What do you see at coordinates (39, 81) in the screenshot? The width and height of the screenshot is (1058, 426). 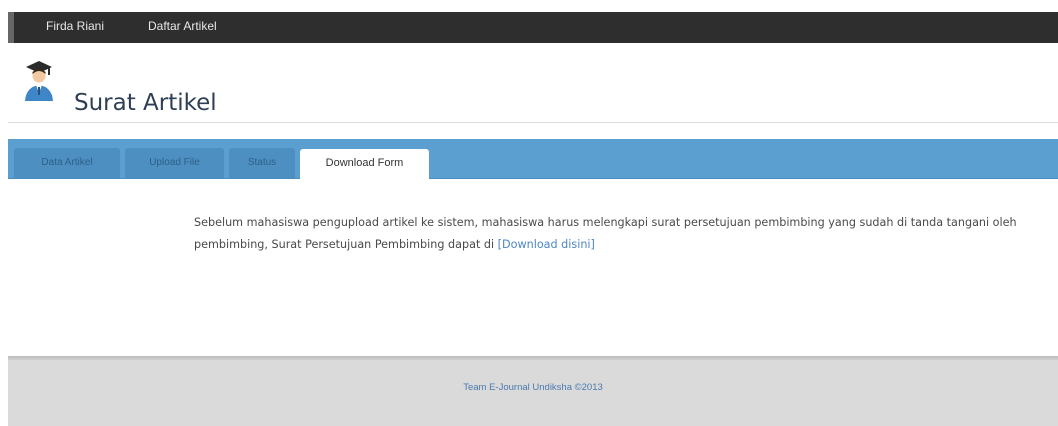 I see `graduate-user-icon` at bounding box center [39, 81].